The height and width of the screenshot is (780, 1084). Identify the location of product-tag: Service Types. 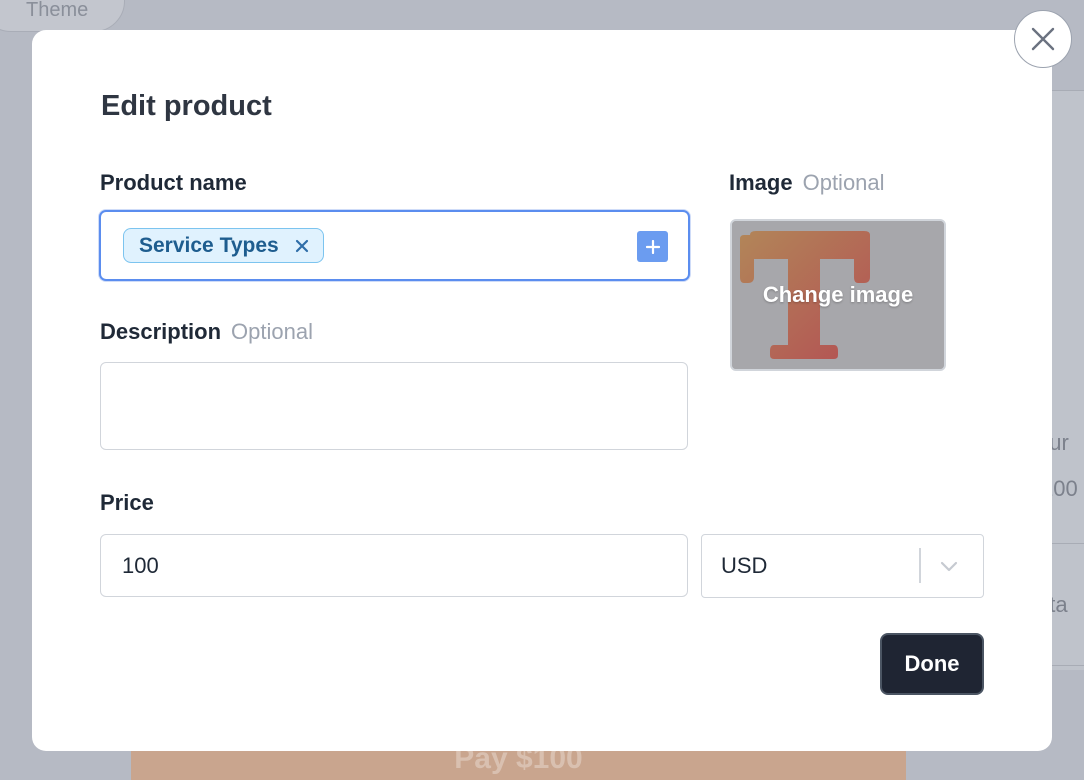
(223, 245).